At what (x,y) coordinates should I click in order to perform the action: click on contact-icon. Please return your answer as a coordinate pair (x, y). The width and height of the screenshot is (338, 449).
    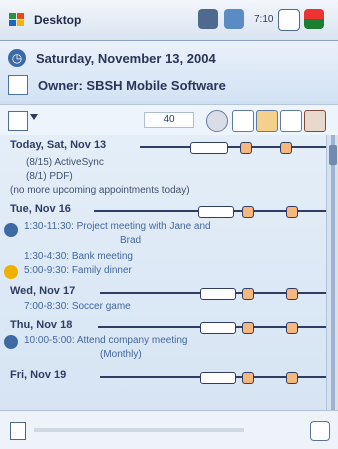
    Looking at the image, I should click on (315, 121).